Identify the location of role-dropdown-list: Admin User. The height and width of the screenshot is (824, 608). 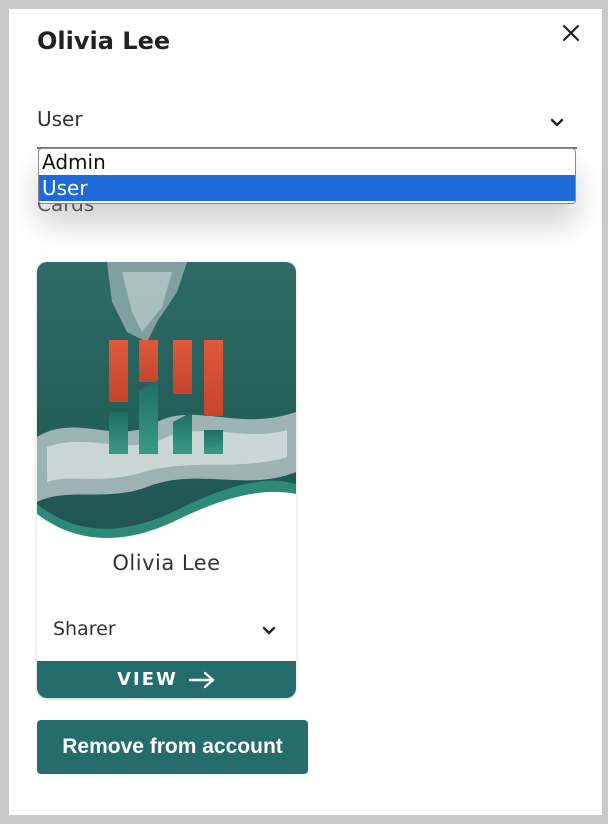
(307, 176).